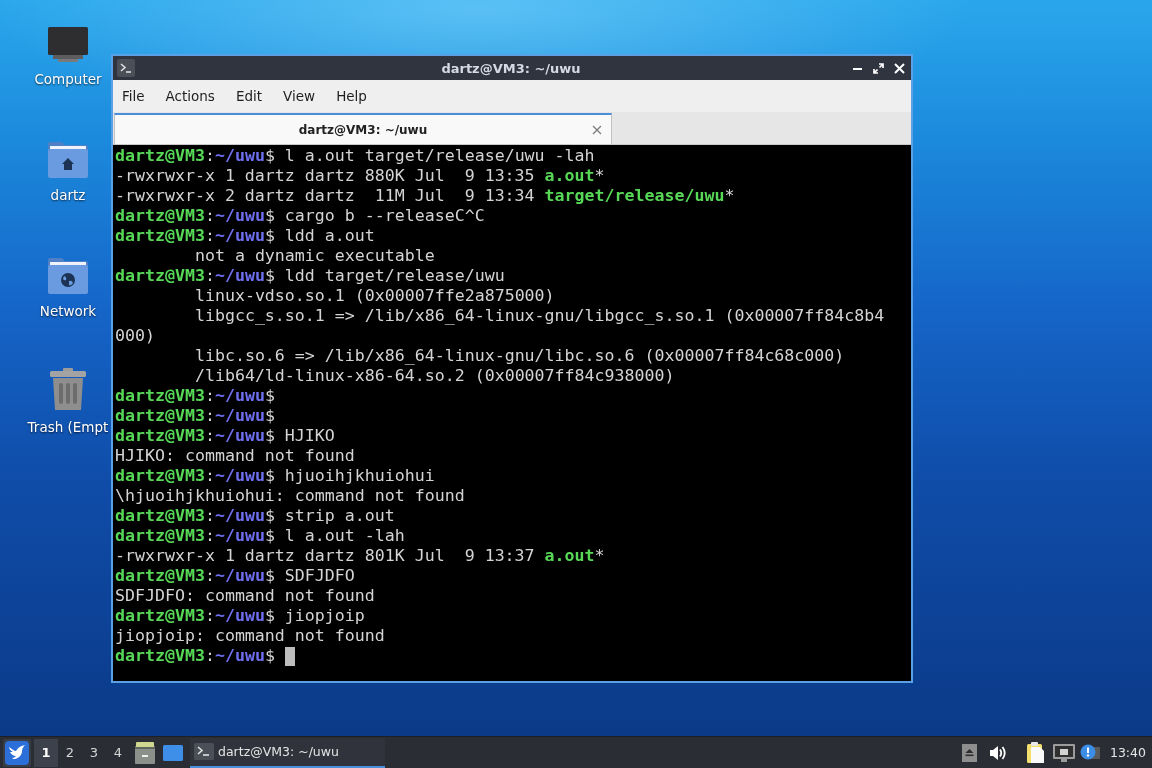  I want to click on menu-item: File, so click(134, 96).